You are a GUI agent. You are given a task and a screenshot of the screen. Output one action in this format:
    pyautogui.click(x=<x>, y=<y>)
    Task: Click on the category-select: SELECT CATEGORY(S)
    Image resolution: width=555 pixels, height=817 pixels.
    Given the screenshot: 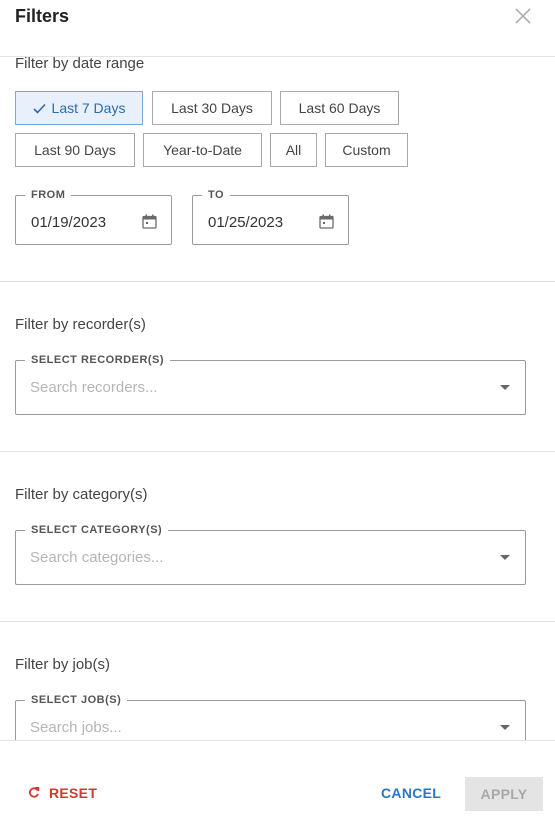 What is the action you would take?
    pyautogui.click(x=270, y=554)
    